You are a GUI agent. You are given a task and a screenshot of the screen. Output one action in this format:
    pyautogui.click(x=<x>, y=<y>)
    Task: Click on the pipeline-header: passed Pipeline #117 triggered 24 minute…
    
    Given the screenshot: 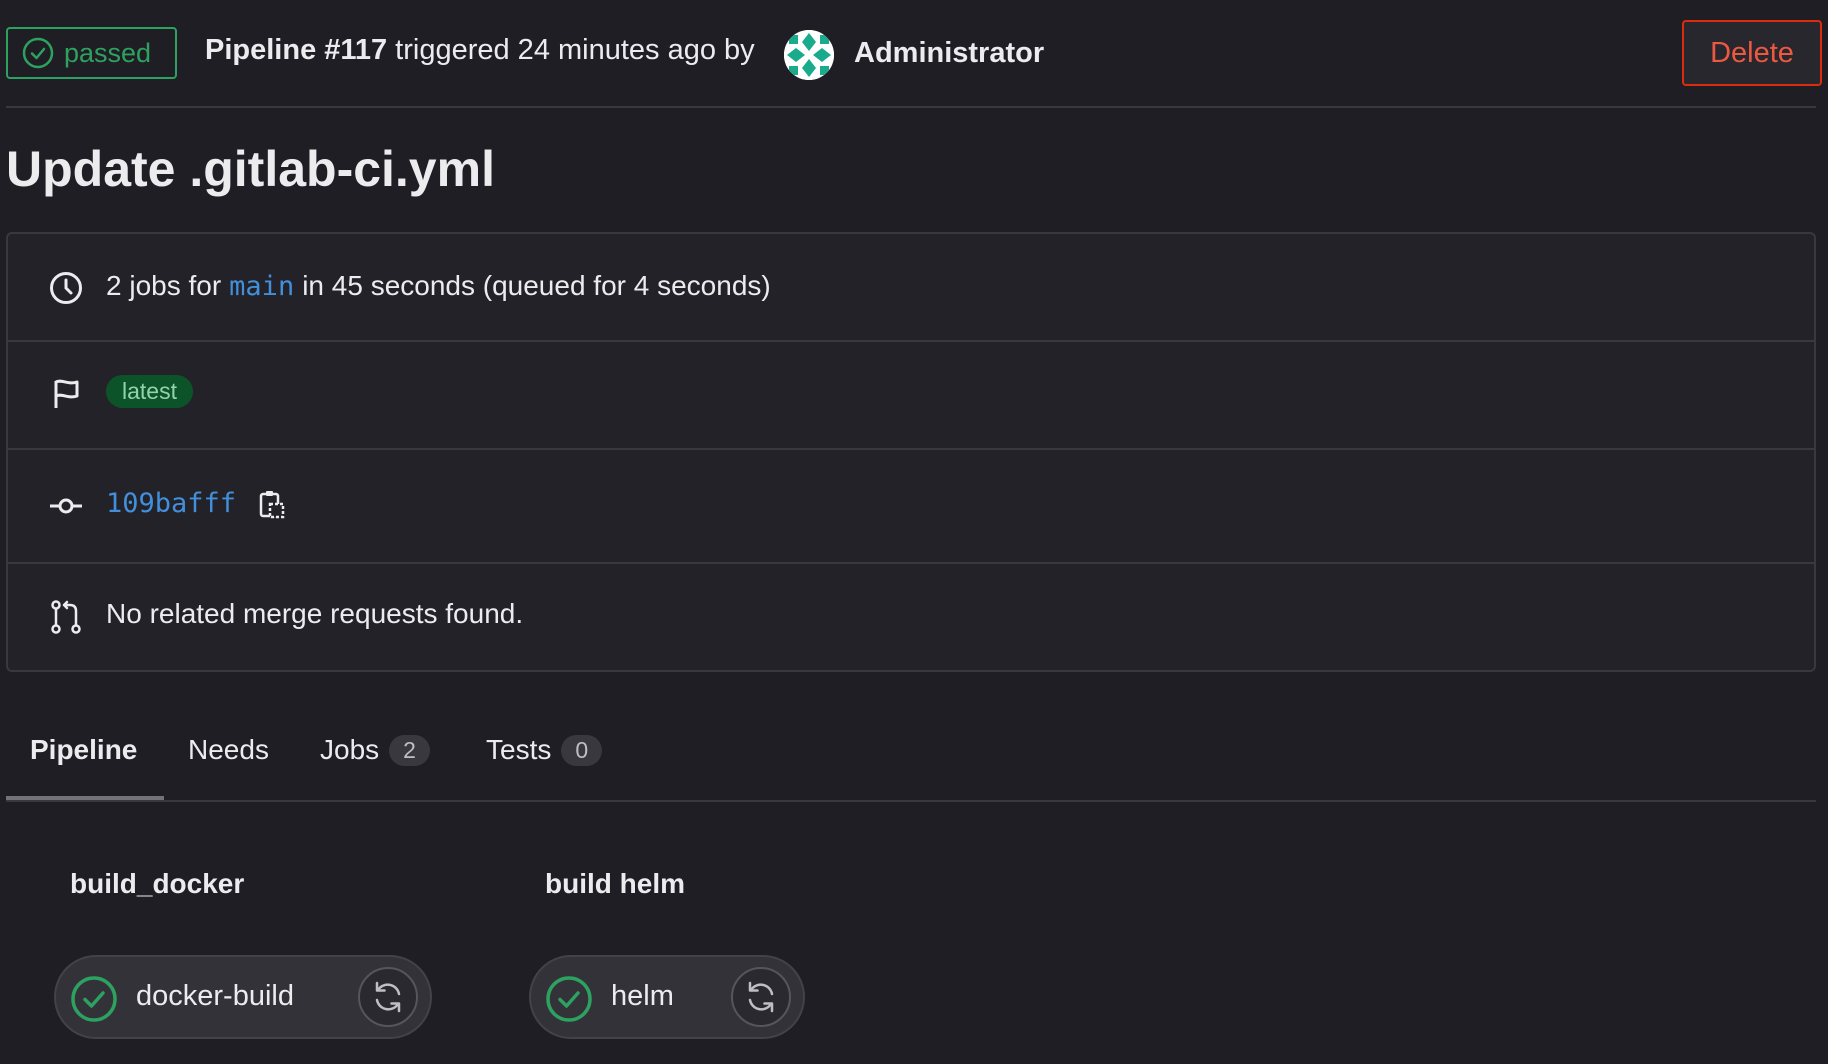 What is the action you would take?
    pyautogui.click(x=914, y=54)
    